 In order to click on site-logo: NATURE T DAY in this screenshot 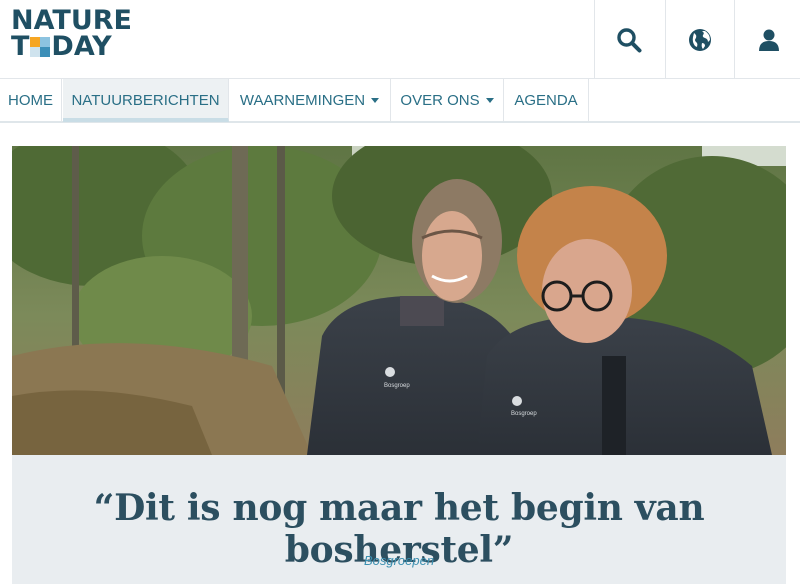, I will do `click(81, 35)`.